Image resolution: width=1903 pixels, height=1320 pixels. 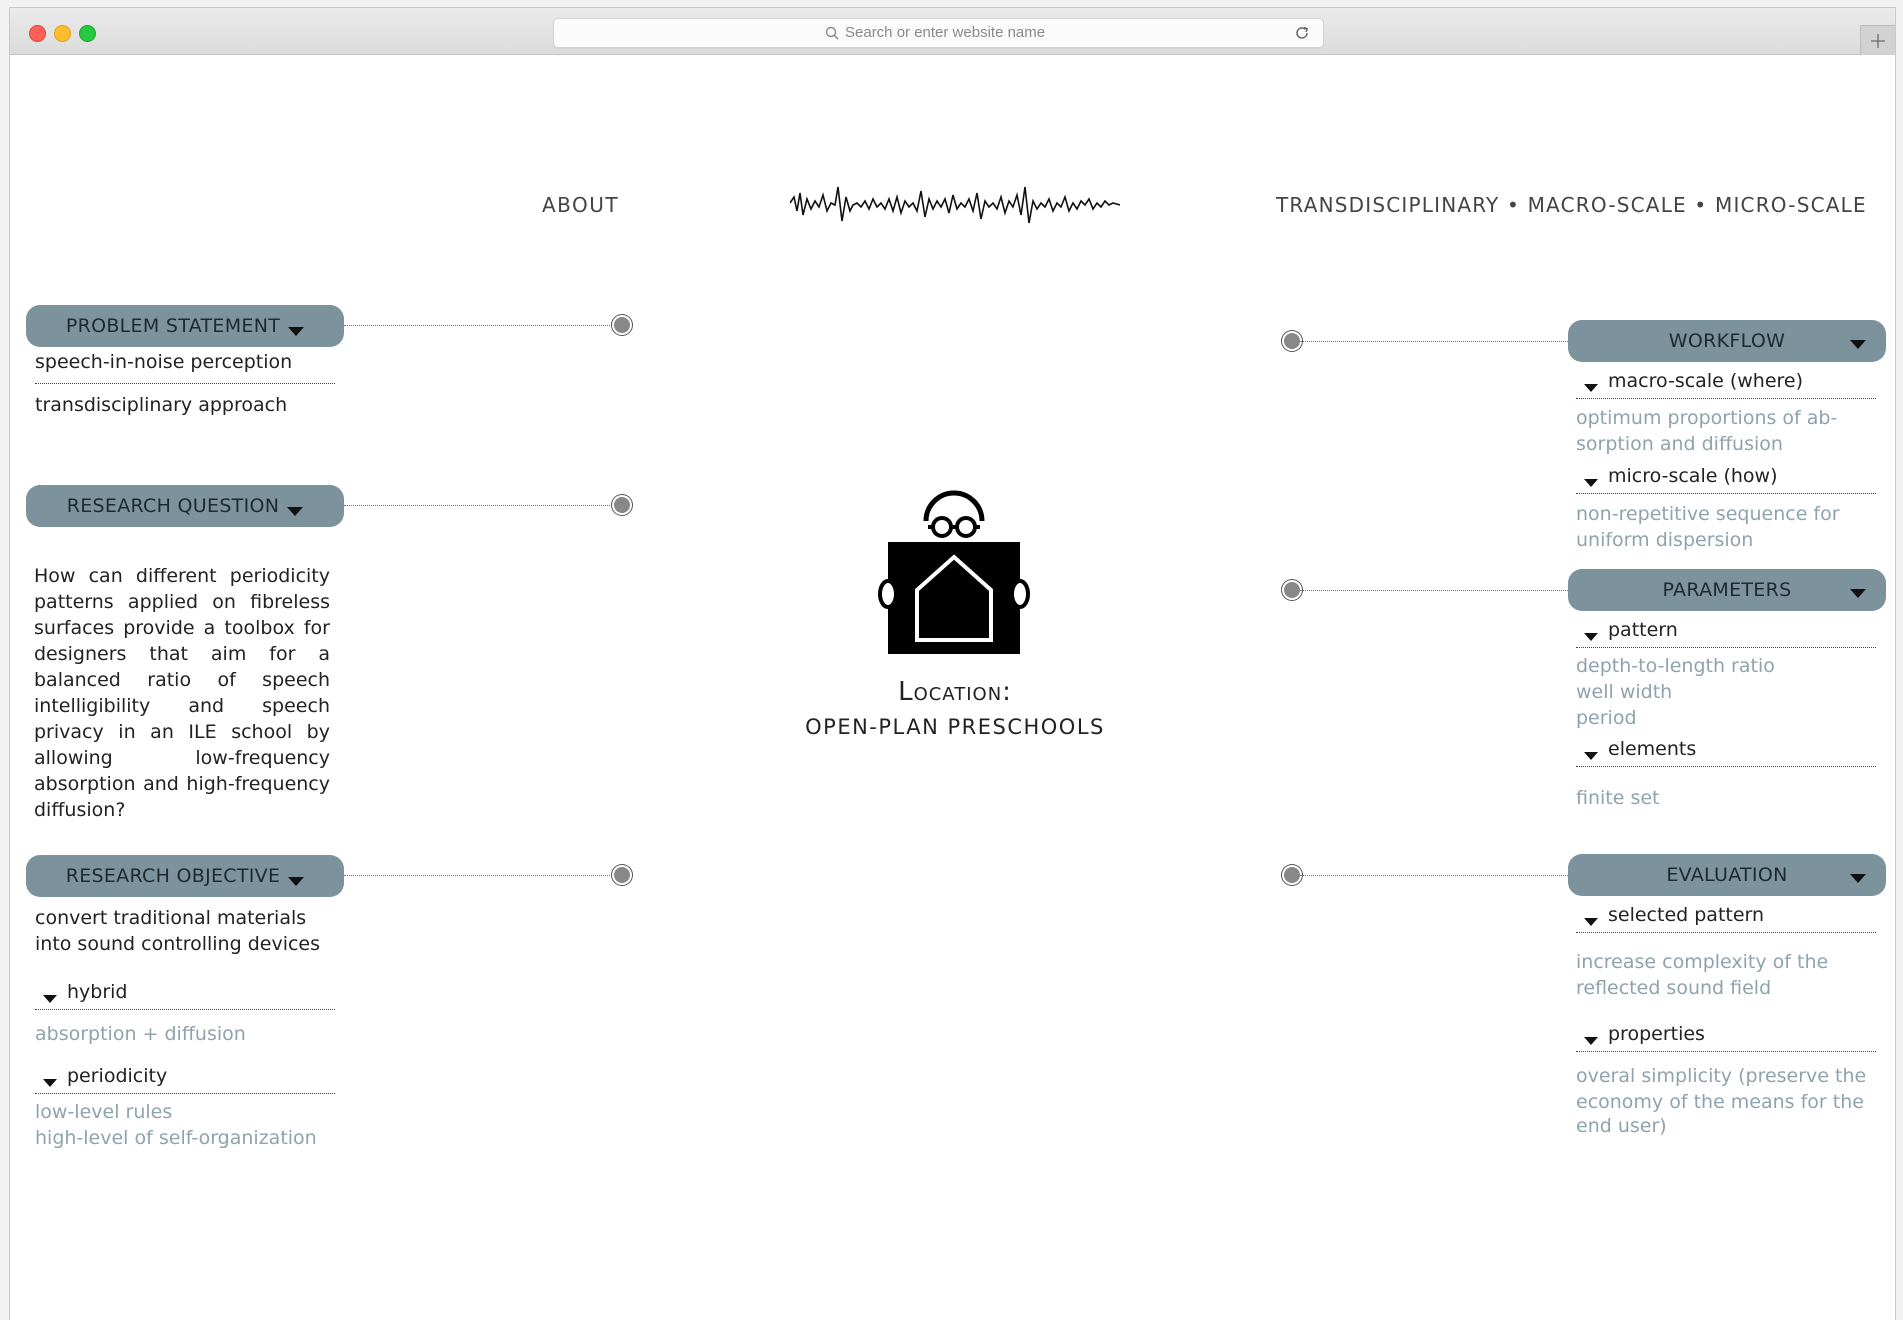 I want to click on plus-icon, so click(x=1878, y=41).